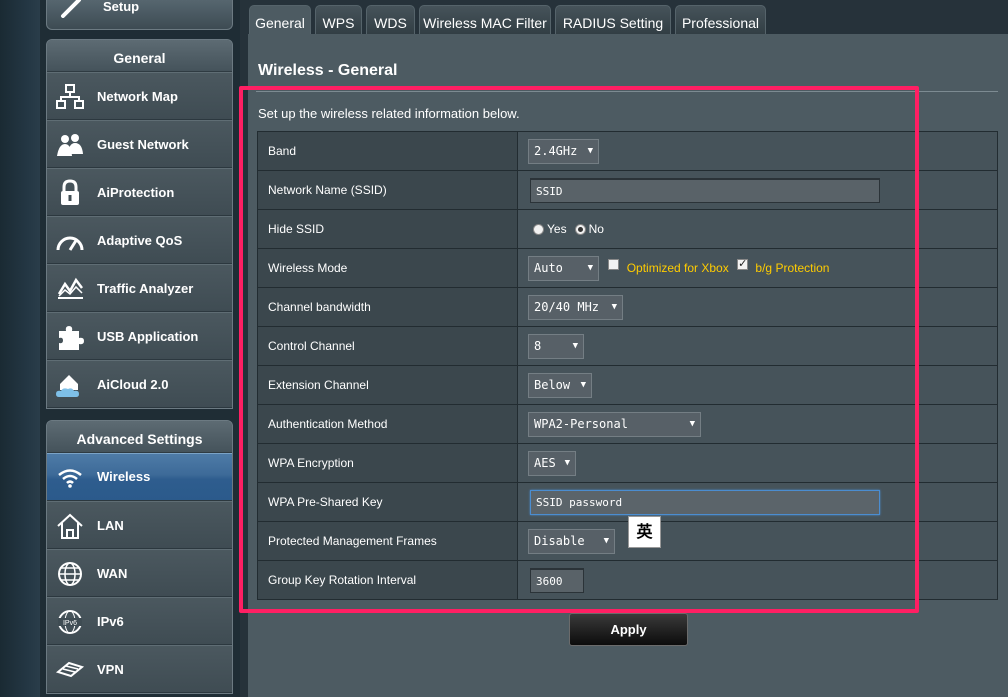 This screenshot has width=1008, height=697. What do you see at coordinates (387, 580) in the screenshot?
I see `group-key-label: Group Key Rotation Interval` at bounding box center [387, 580].